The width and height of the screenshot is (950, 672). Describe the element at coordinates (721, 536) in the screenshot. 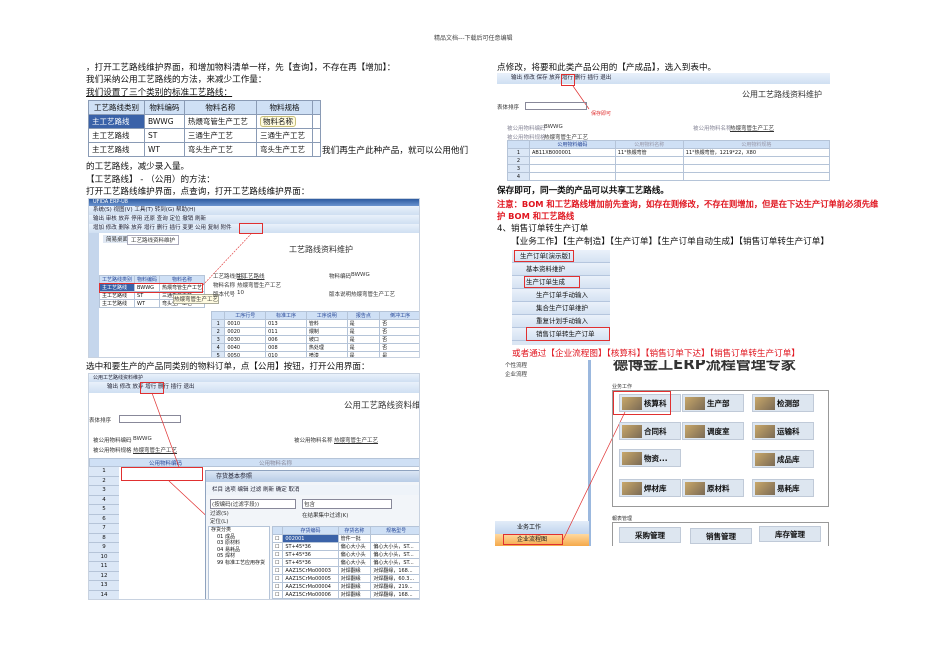

I see `sales-management-button: 销售管理` at that location.